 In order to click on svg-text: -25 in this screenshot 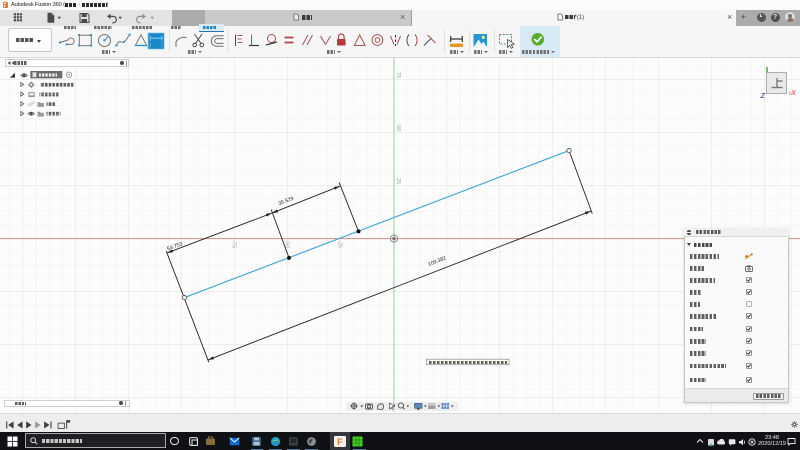, I will do `click(340, 245)`.